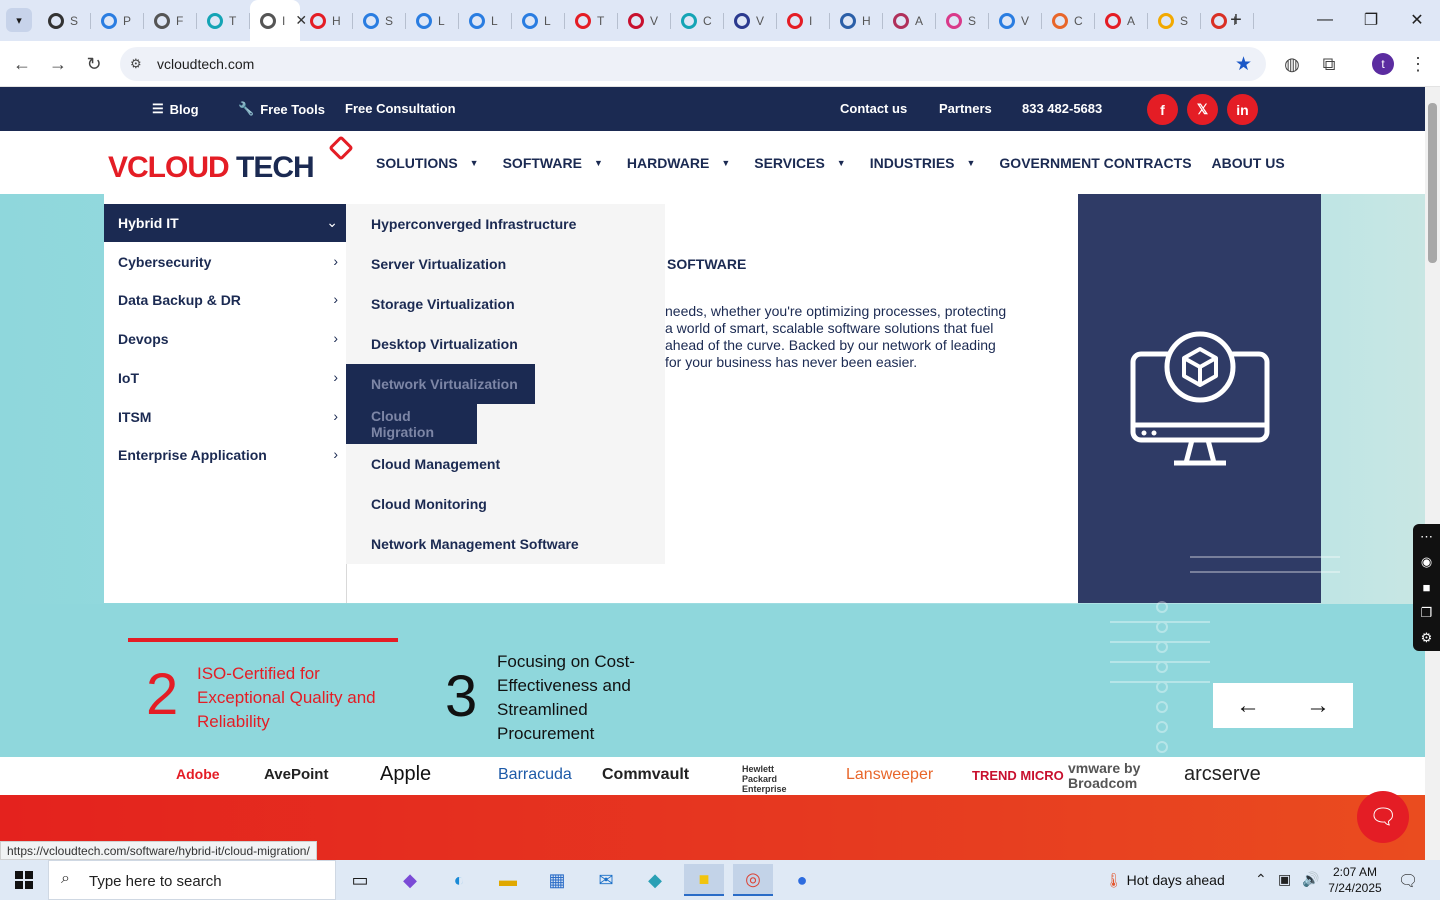 This screenshot has width=1440, height=900. Describe the element at coordinates (175, 109) in the screenshot. I see `blog-link: ☰ Blog` at that location.